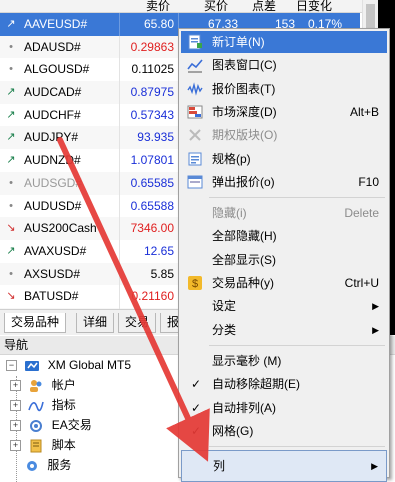 The image size is (395, 482). What do you see at coordinates (52, 160) in the screenshot?
I see `symbol-name: AUDNZD#` at bounding box center [52, 160].